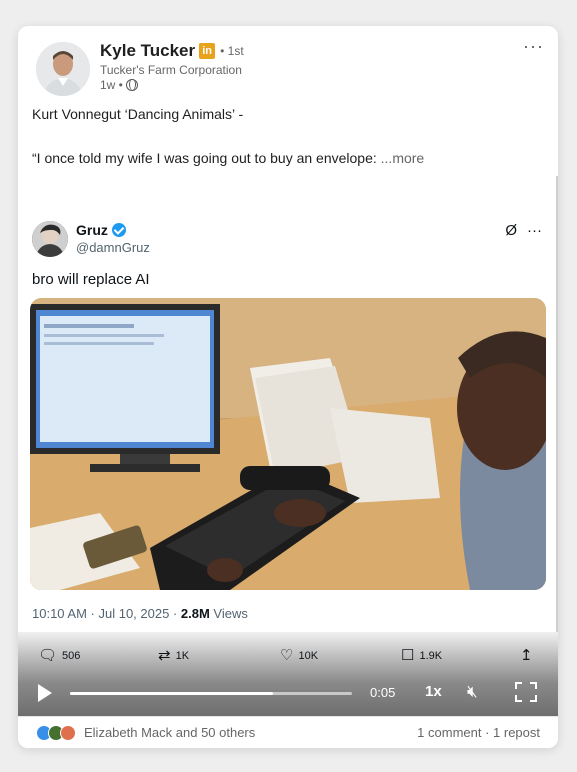  I want to click on share-icon: ↥, so click(526, 655).